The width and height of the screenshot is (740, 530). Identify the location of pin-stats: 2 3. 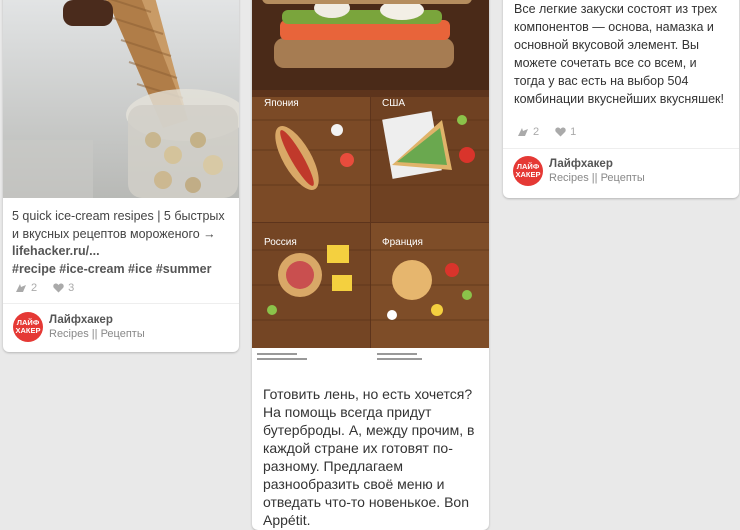
(44, 288).